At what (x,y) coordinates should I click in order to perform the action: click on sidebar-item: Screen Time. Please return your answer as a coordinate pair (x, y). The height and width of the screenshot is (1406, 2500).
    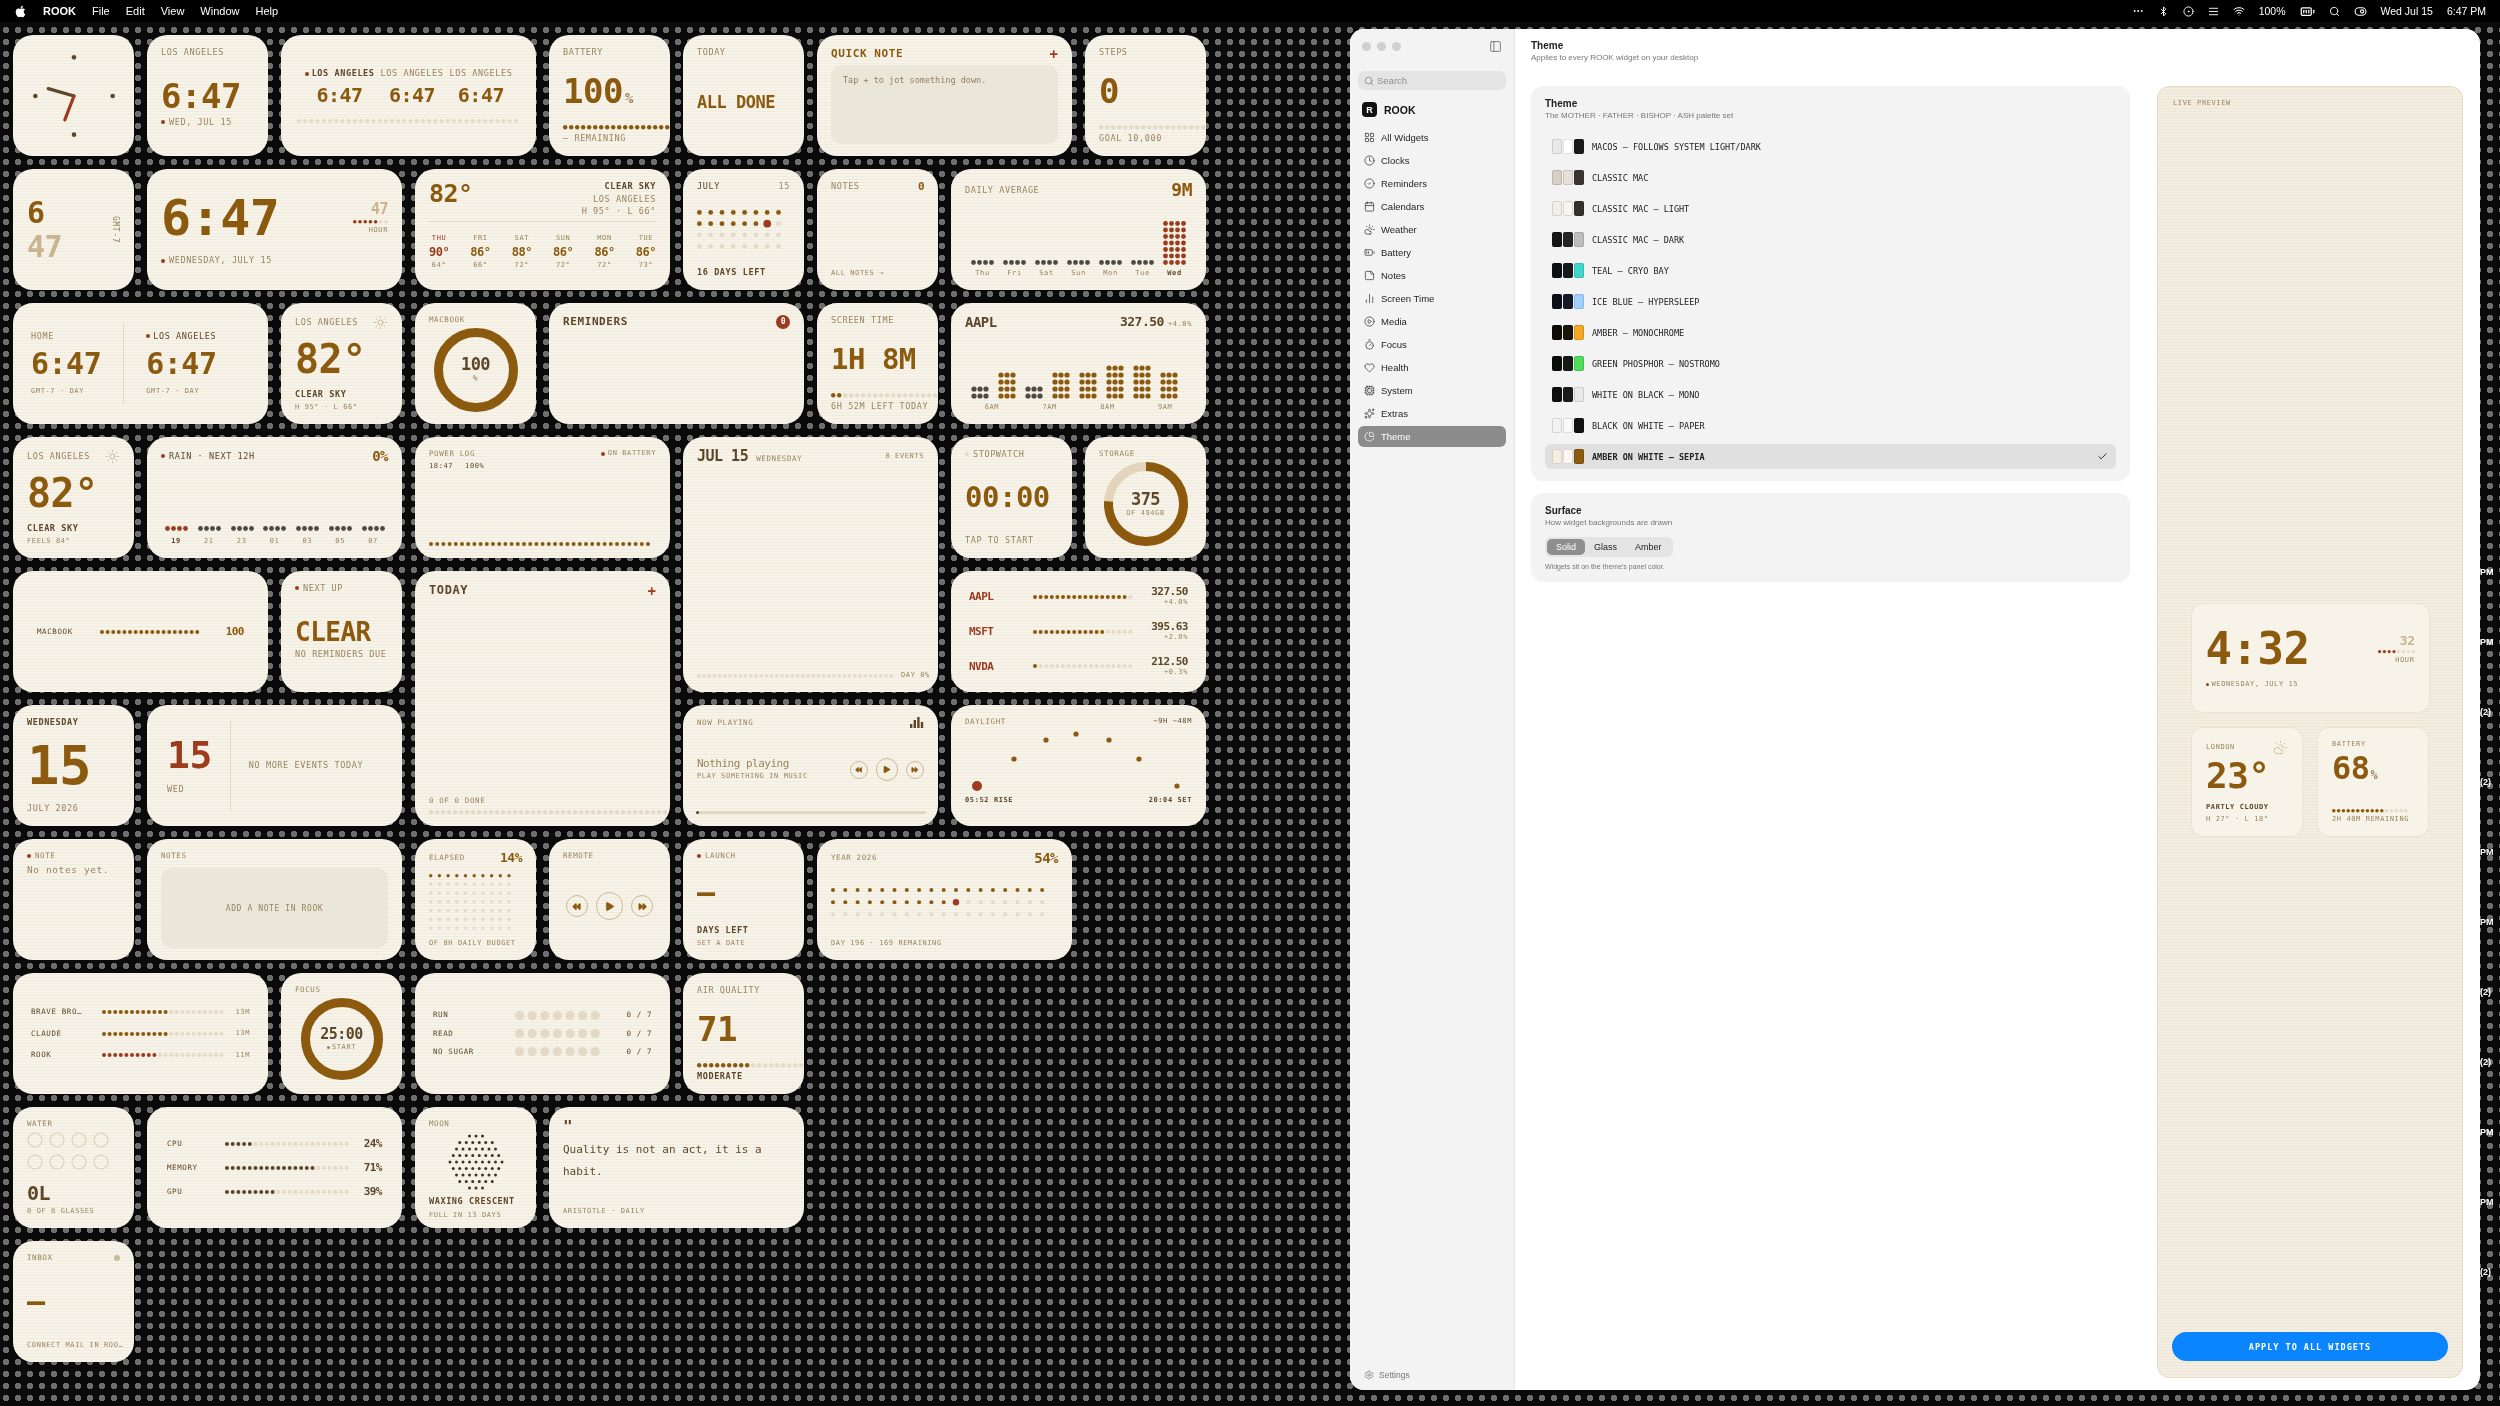
    Looking at the image, I should click on (1432, 298).